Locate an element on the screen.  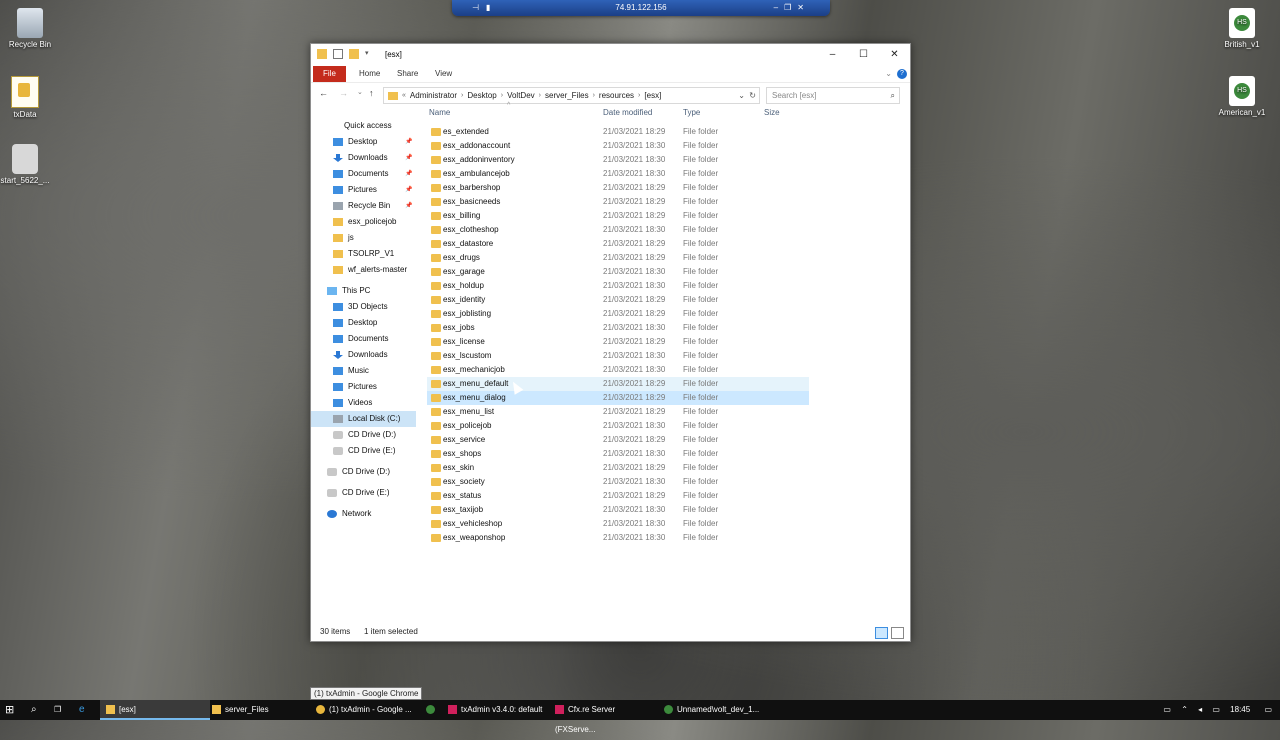
table-row: esx_billing 21/03/2021 18:29 File folder is located at coordinates (618, 216).